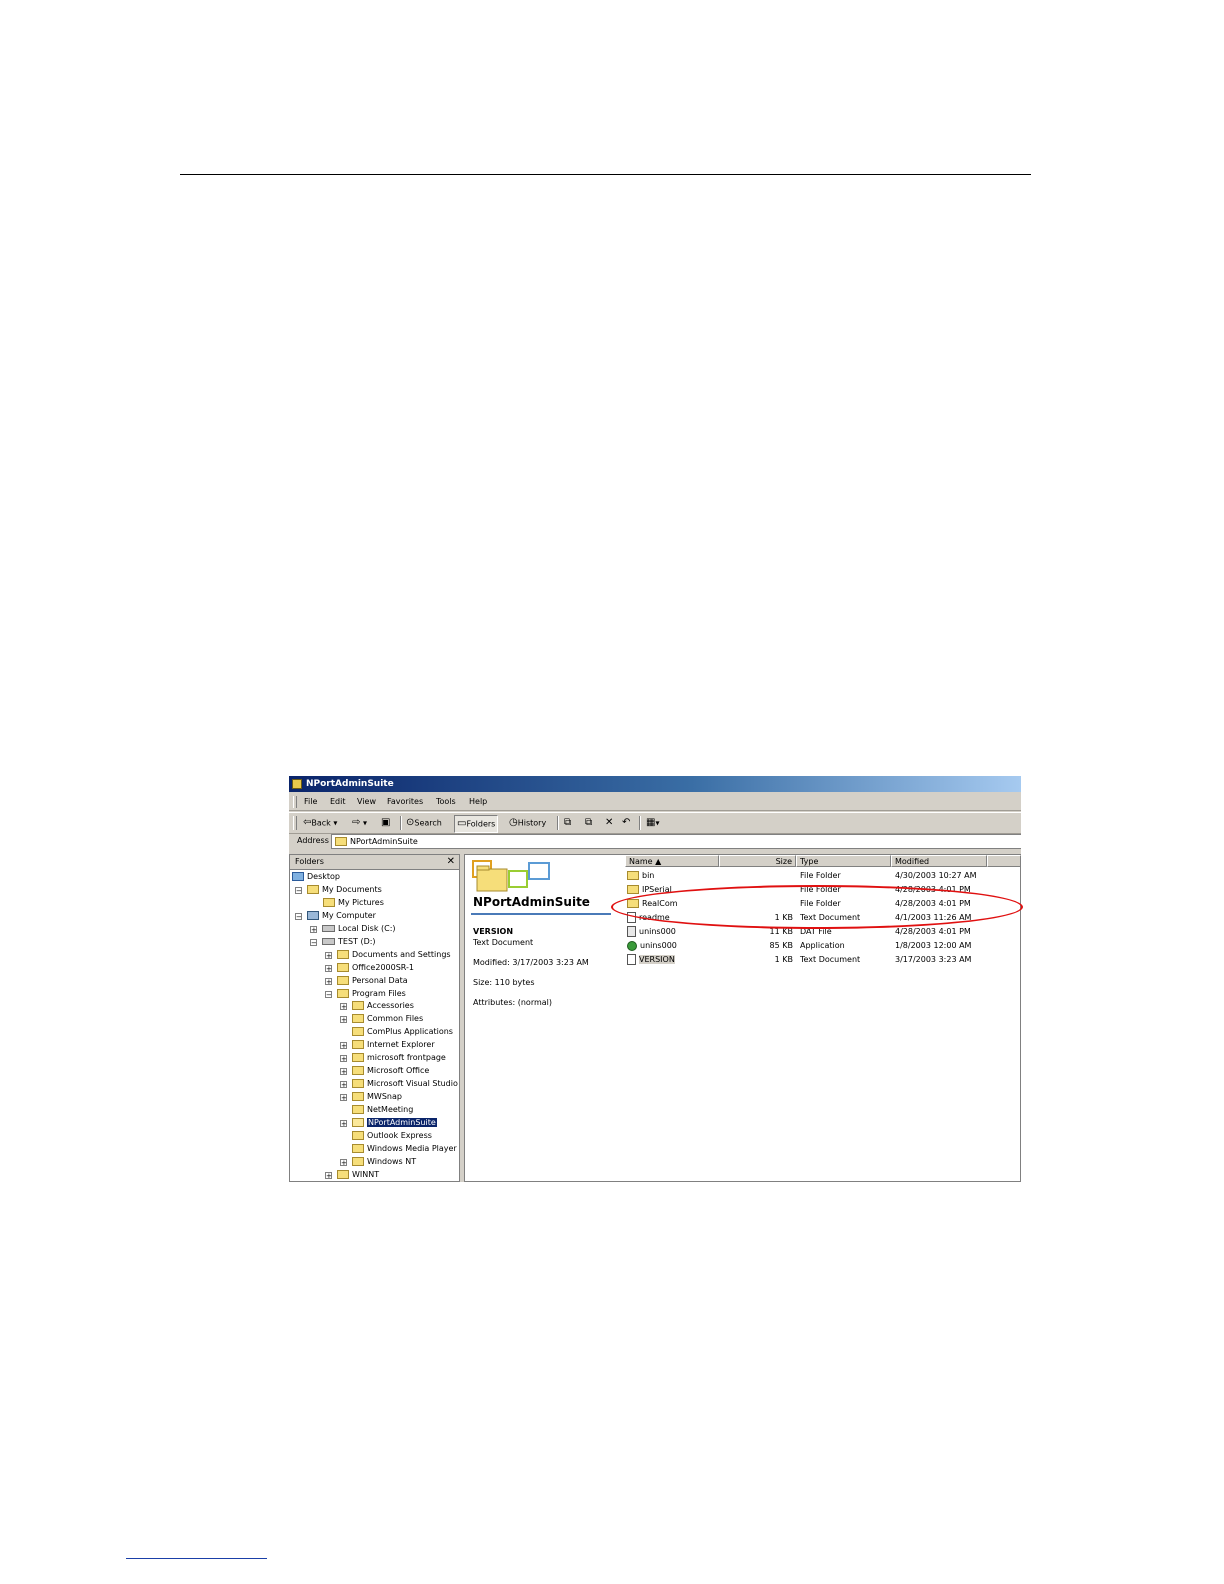  What do you see at coordinates (380, 980) in the screenshot?
I see `tree-label: Personal Data` at bounding box center [380, 980].